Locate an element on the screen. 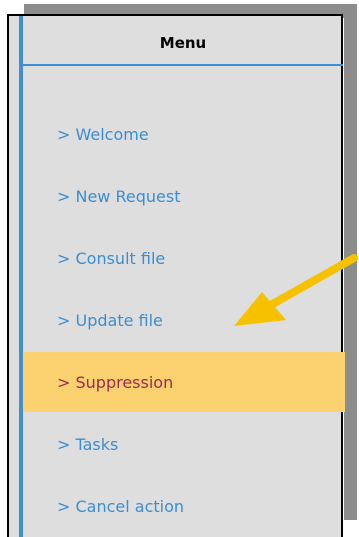  menu-item-label: > New Request is located at coordinates (119, 196).